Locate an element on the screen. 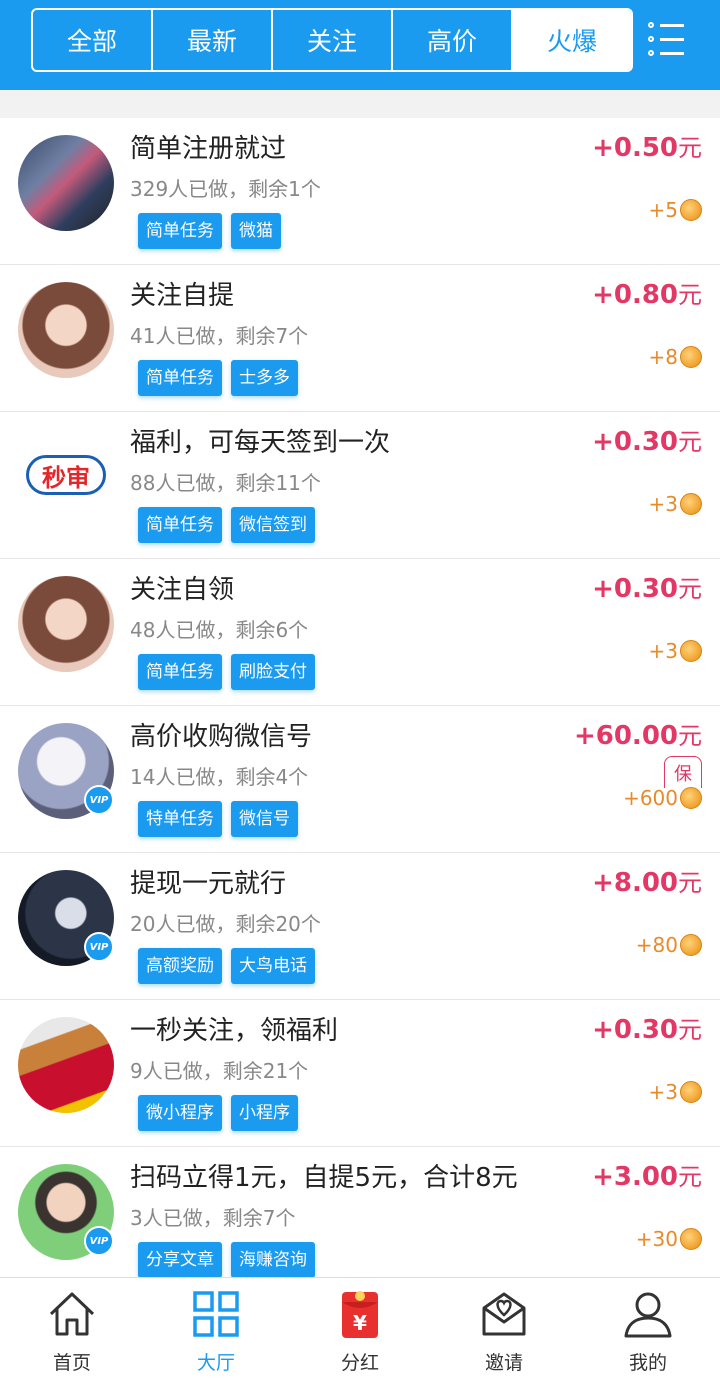 This screenshot has height=1383, width=720. nav-mine: 我的 is located at coordinates (648, 1330).